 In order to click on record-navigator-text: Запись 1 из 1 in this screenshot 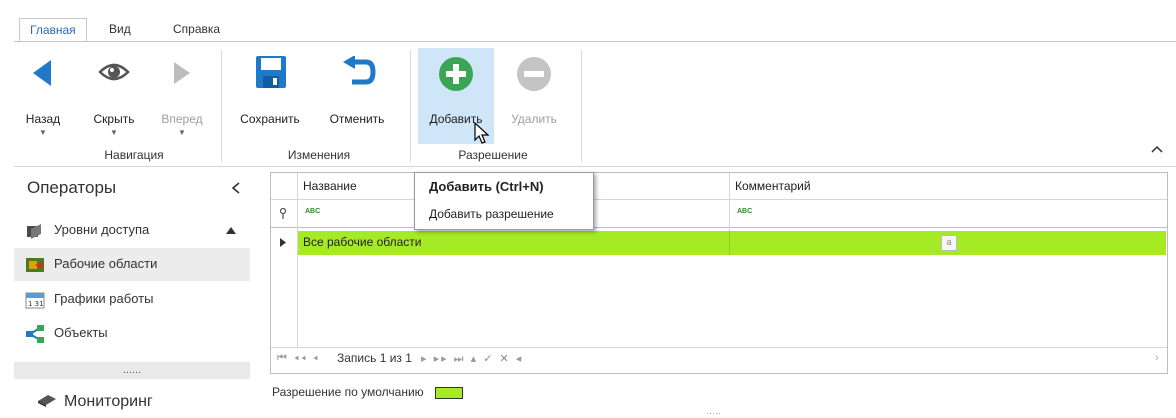, I will do `click(374, 358)`.